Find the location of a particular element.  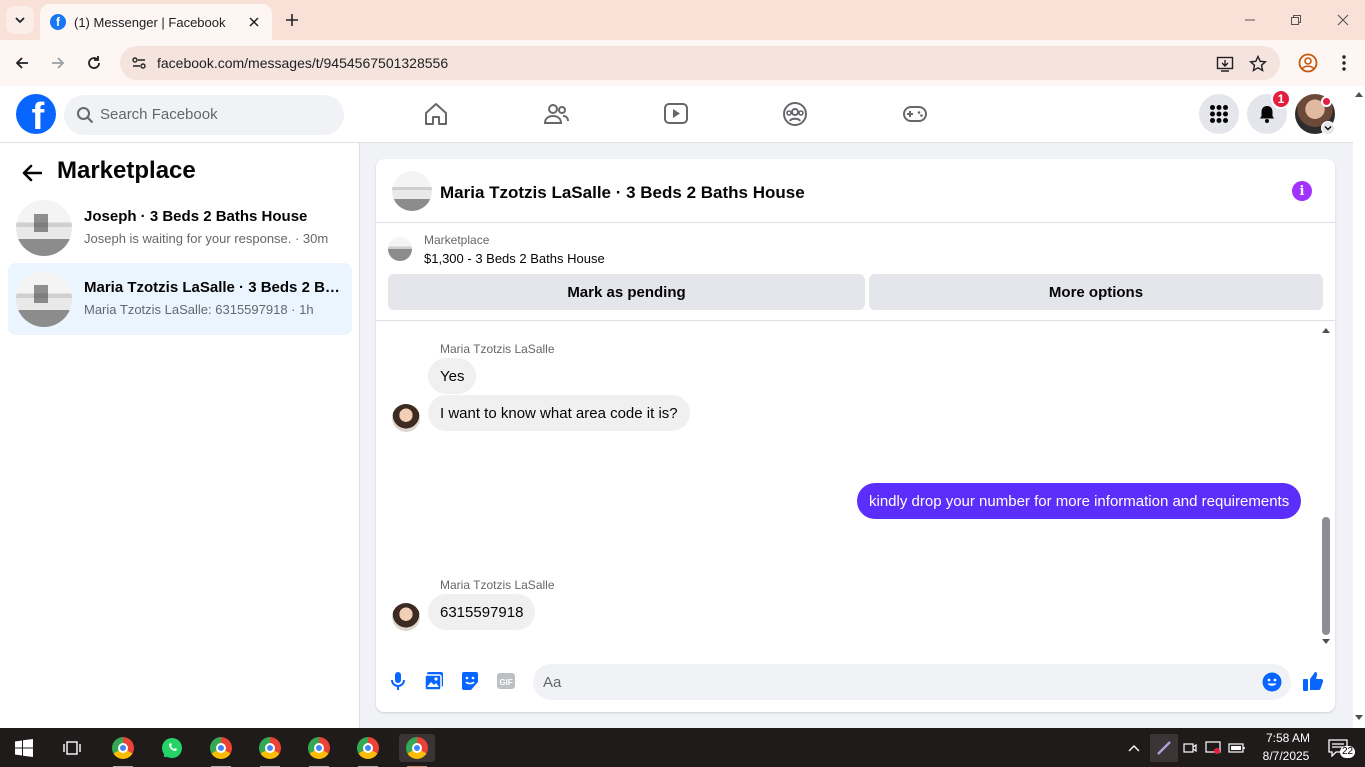

browser-tab: f (1) Messenger | Facebook is located at coordinates (156, 22).